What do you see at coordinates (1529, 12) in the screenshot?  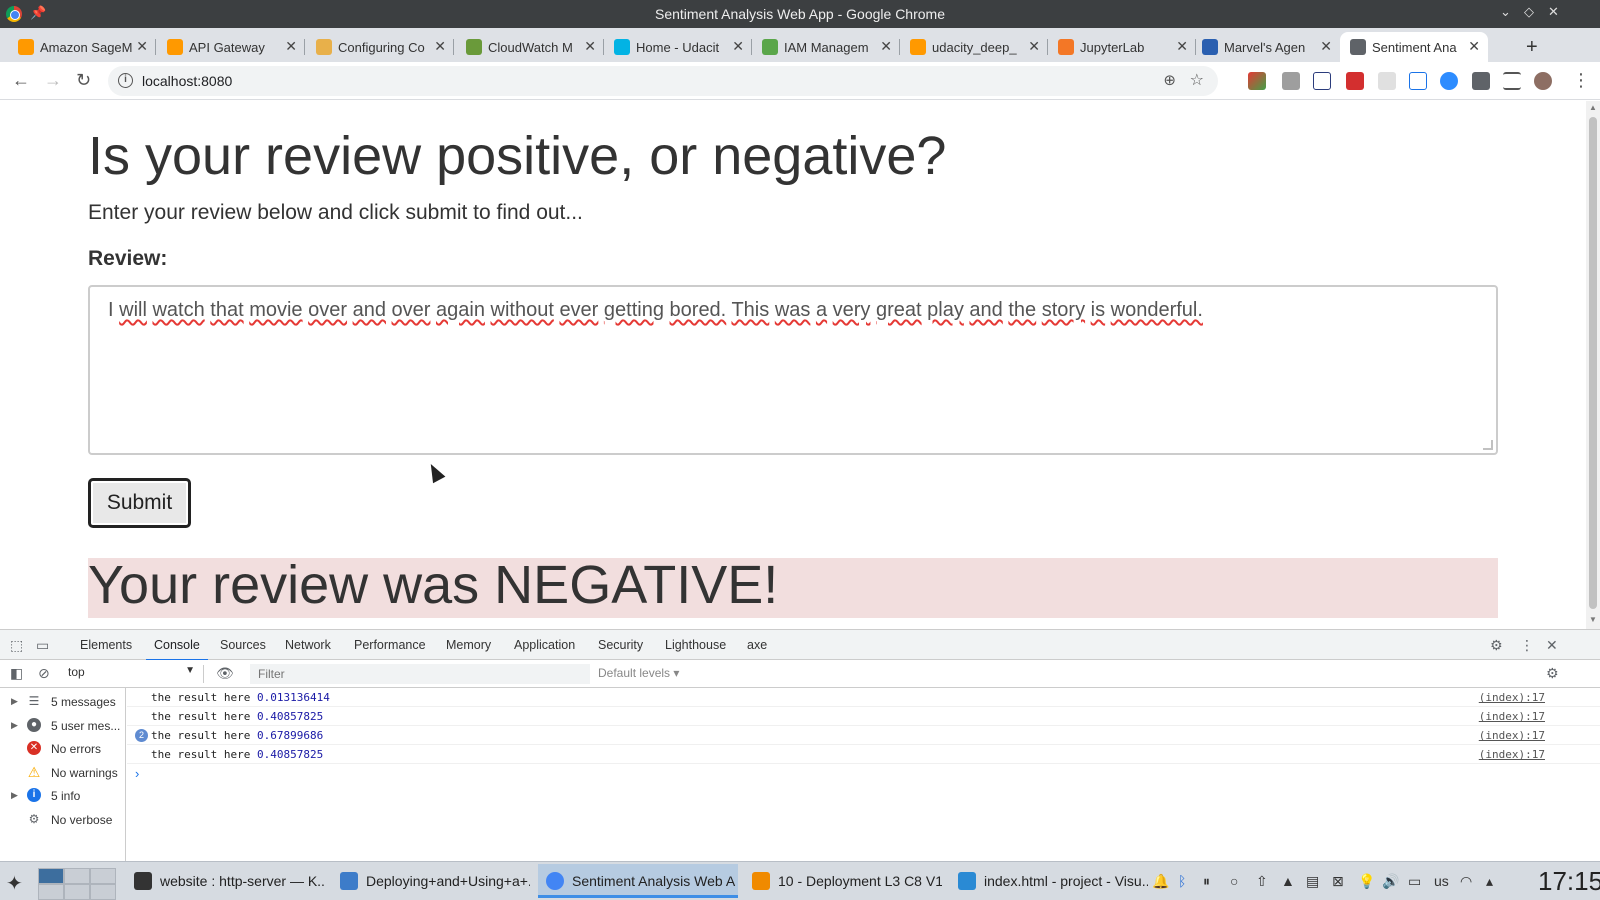 I see `maximize-icon: ◇` at bounding box center [1529, 12].